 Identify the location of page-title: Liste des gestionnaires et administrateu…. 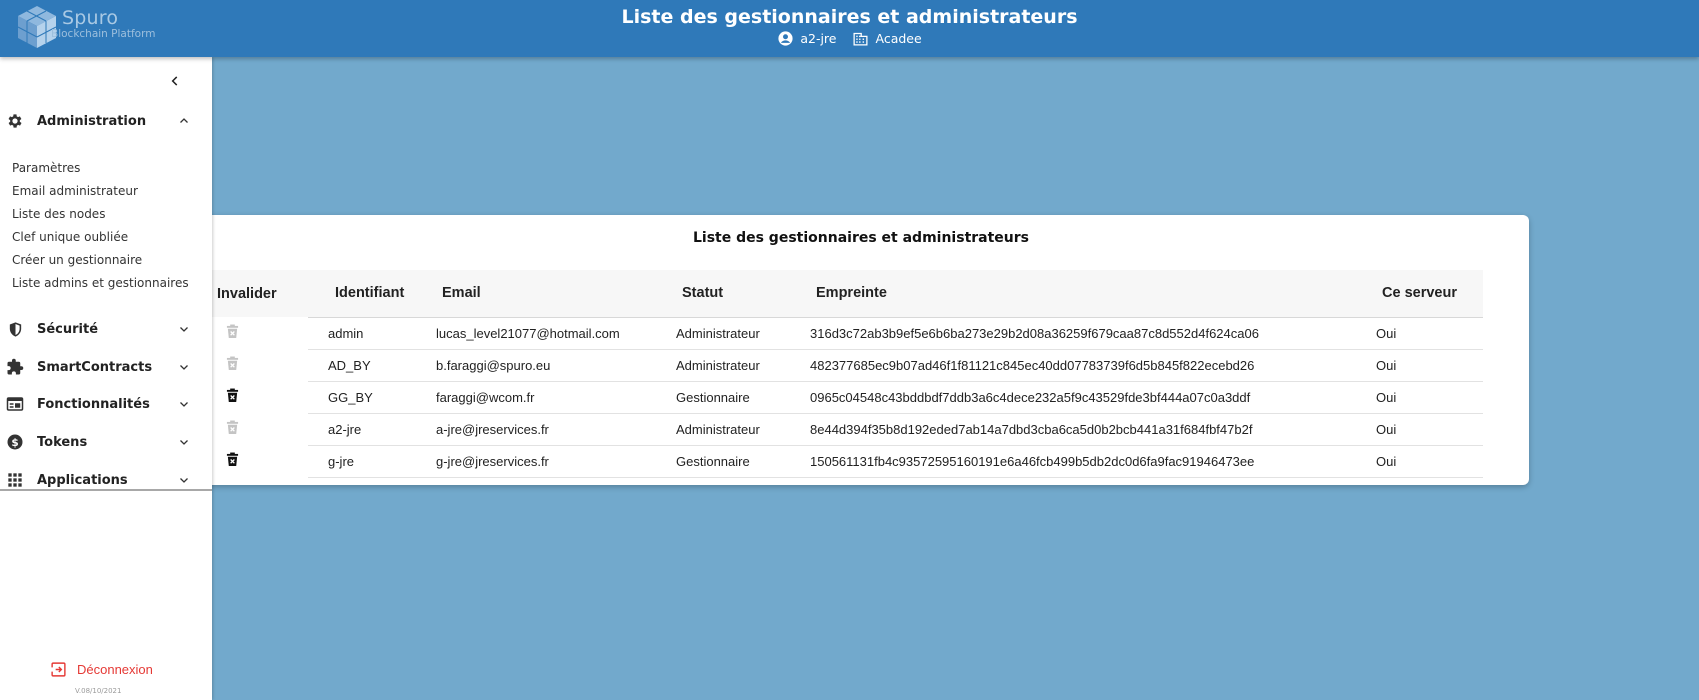
(849, 17).